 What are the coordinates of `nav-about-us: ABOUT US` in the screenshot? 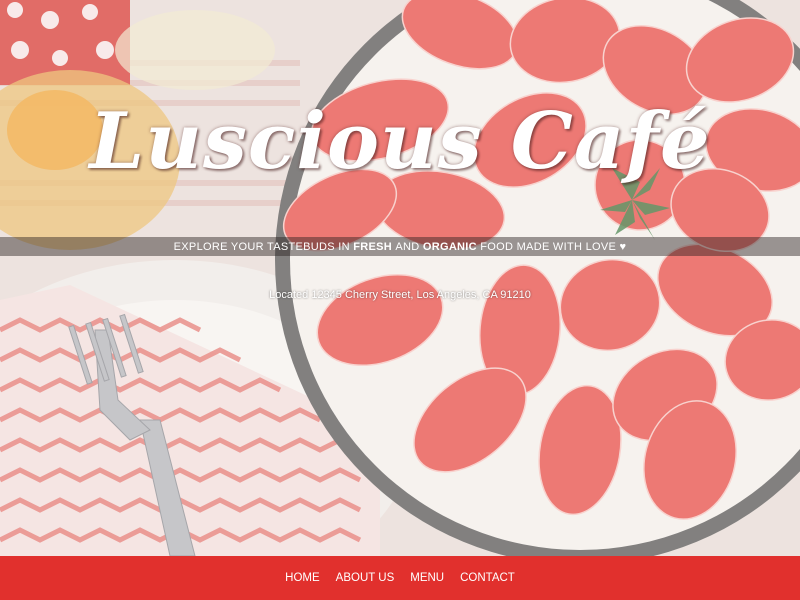 It's located at (365, 578).